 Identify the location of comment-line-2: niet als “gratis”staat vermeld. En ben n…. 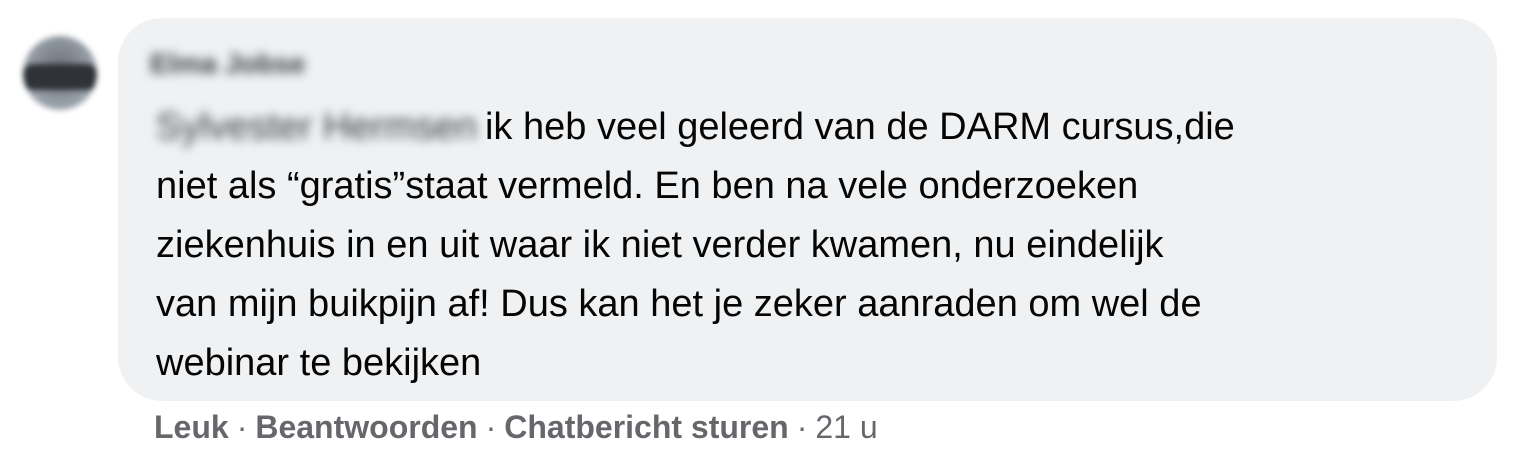
(647, 186).